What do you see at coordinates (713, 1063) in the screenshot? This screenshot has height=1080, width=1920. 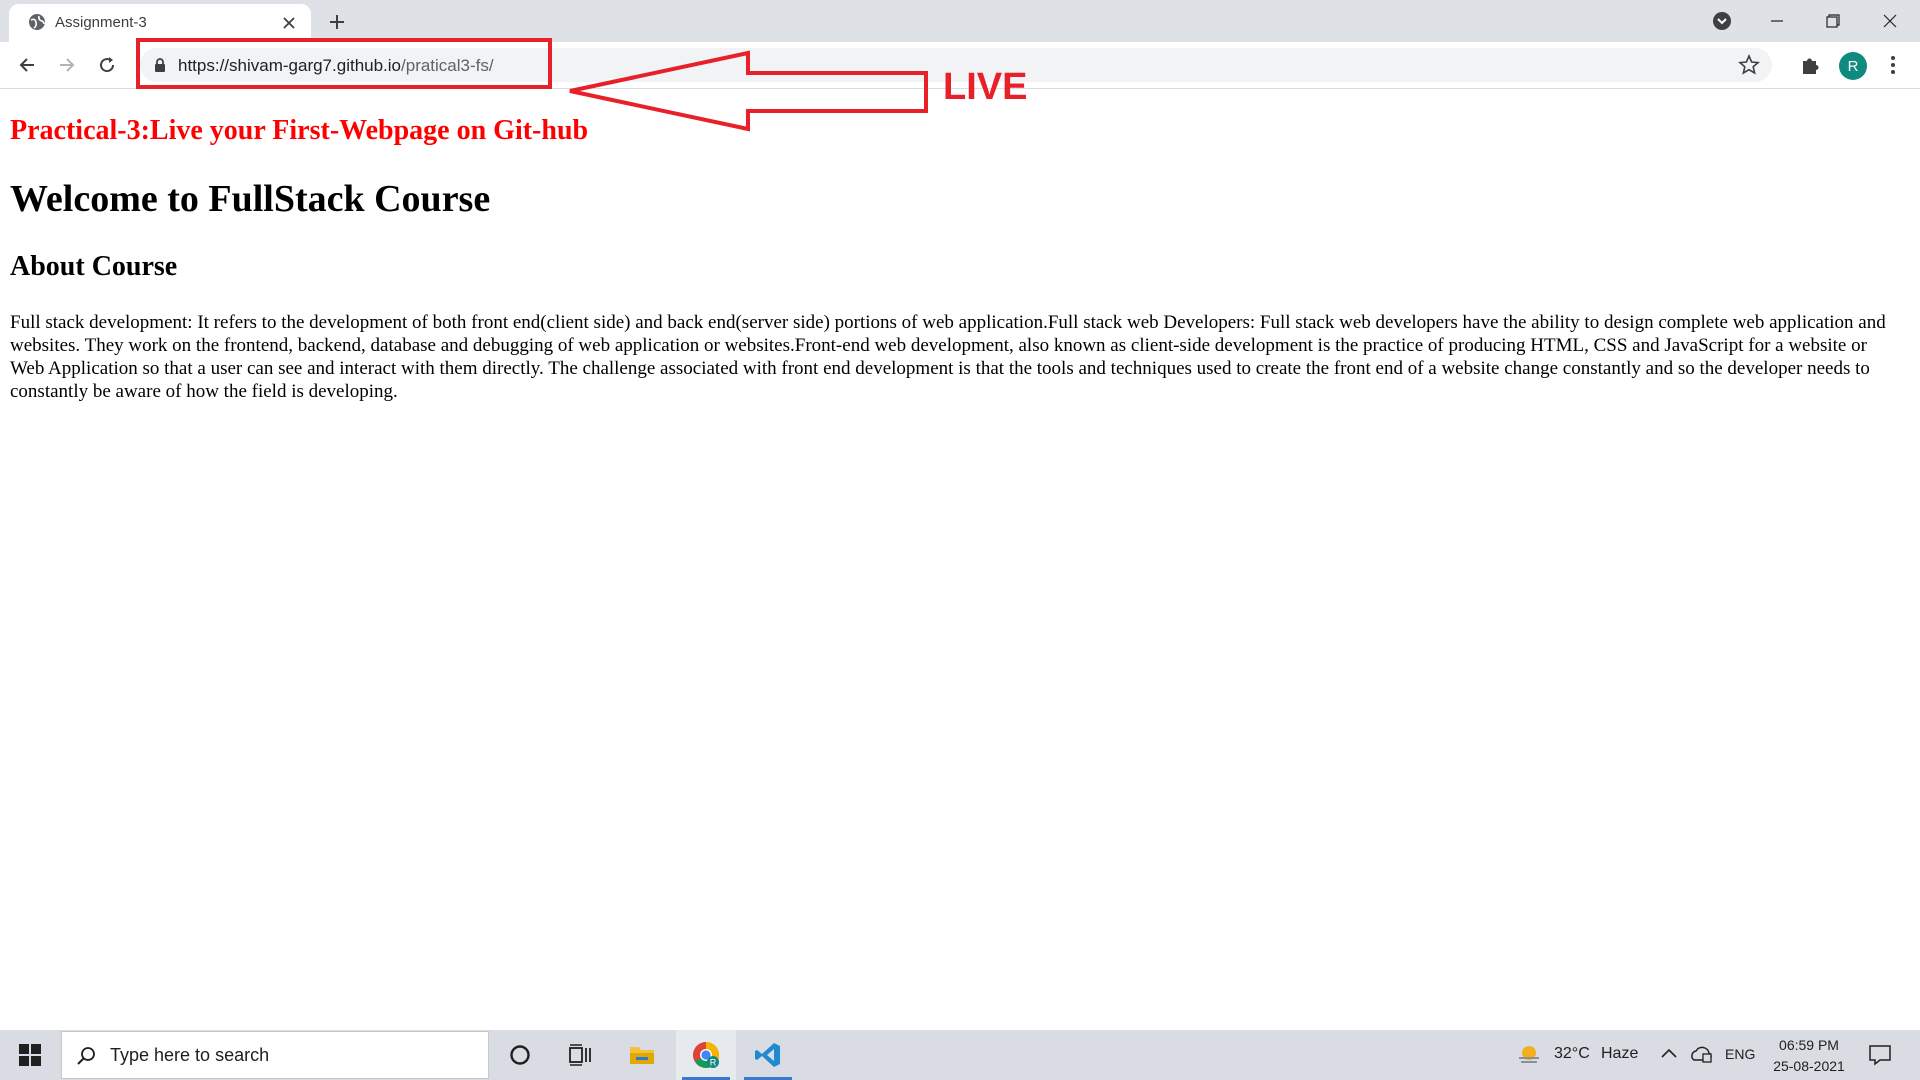 I see `svg-text: R` at bounding box center [713, 1063].